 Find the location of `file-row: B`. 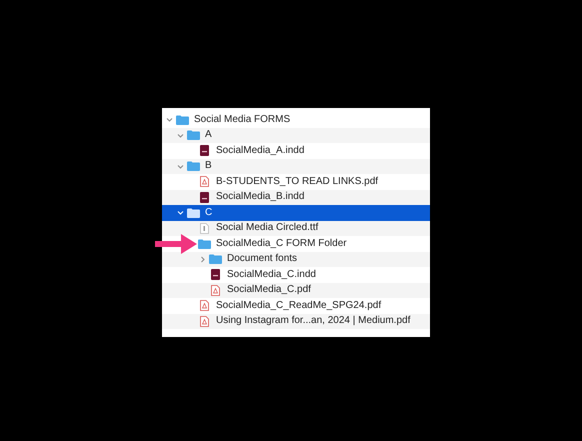

file-row: B is located at coordinates (296, 166).